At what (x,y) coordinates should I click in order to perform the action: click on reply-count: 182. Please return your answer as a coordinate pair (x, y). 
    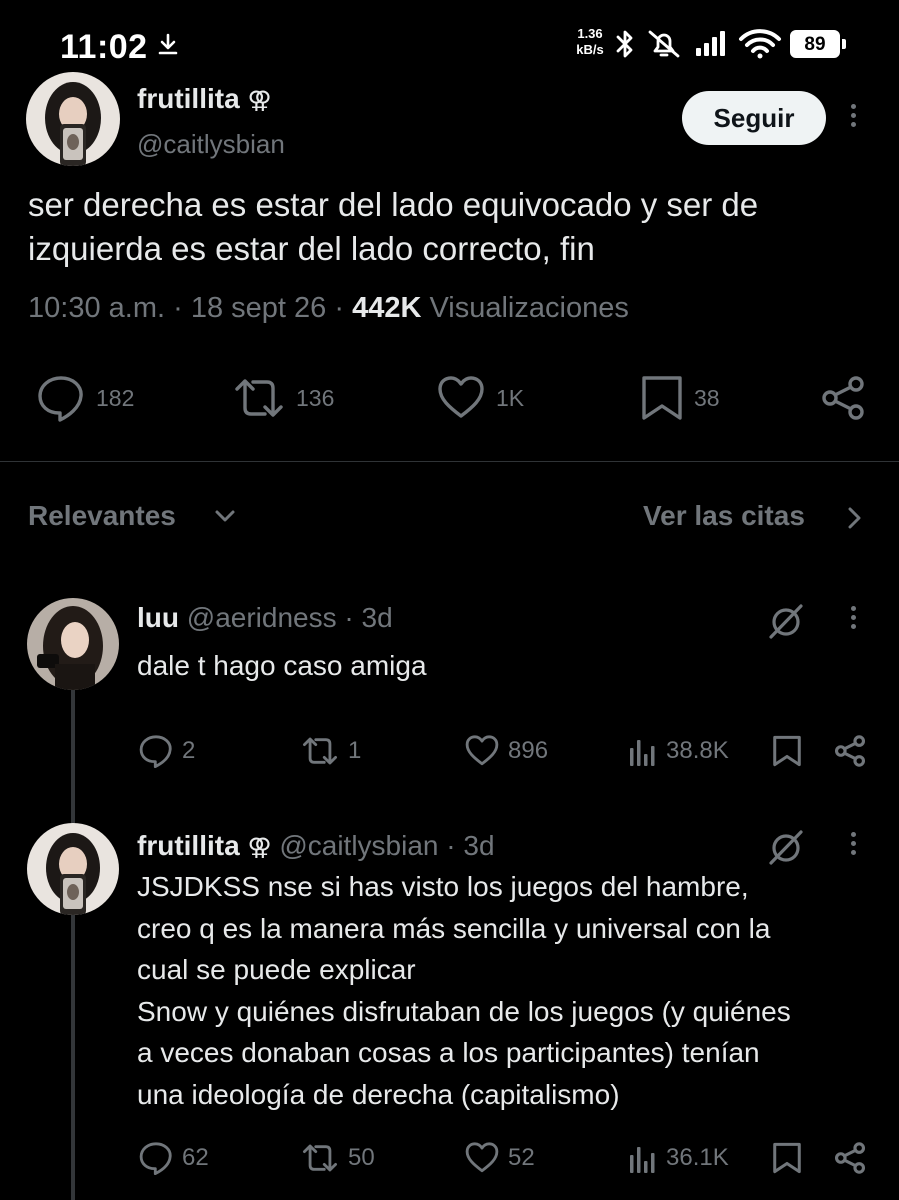
    Looking at the image, I should click on (115, 397).